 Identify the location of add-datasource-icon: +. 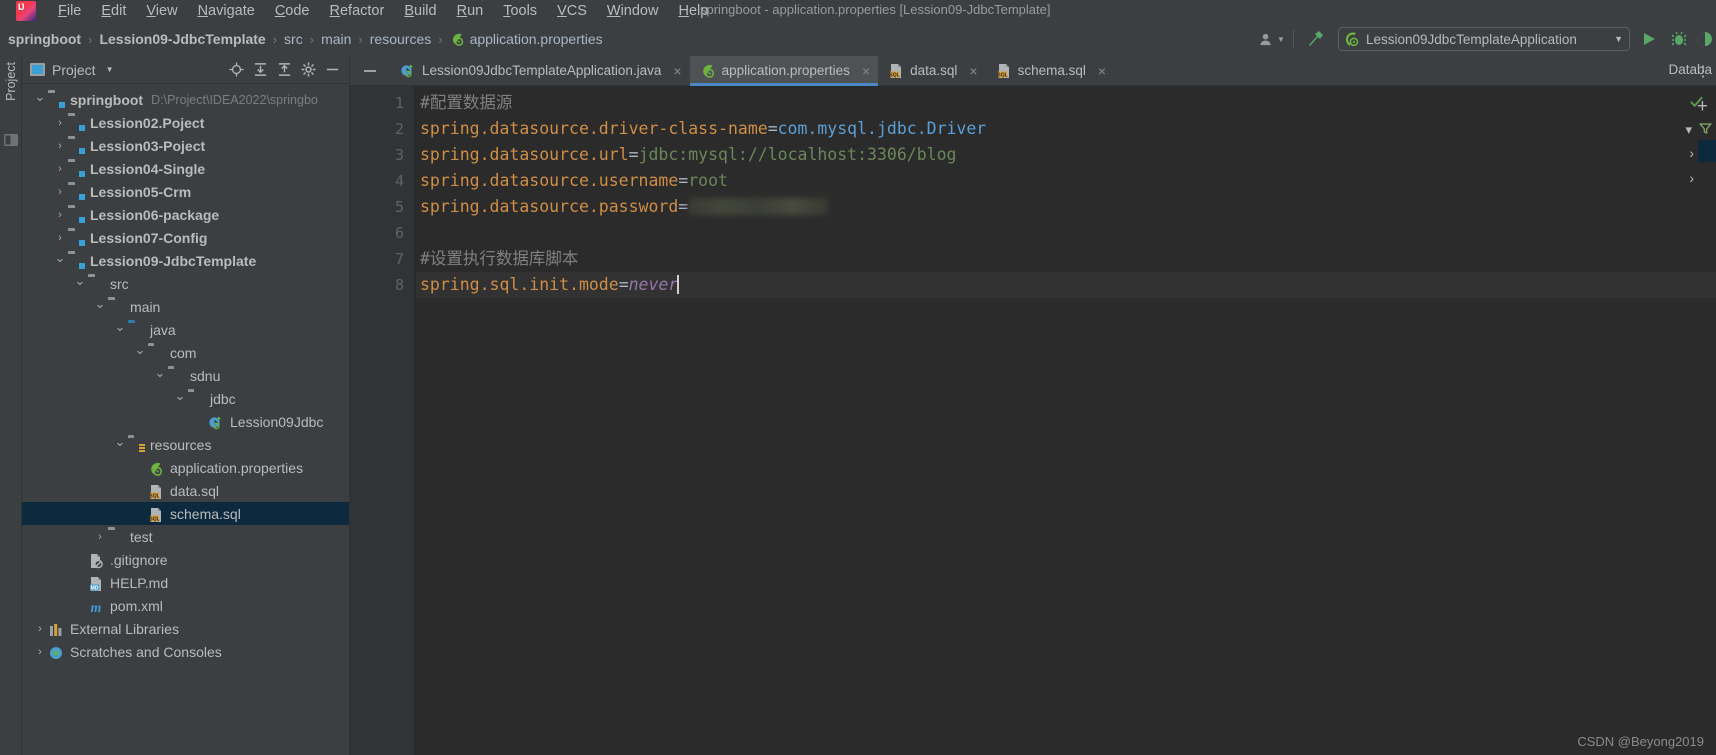
(1702, 107).